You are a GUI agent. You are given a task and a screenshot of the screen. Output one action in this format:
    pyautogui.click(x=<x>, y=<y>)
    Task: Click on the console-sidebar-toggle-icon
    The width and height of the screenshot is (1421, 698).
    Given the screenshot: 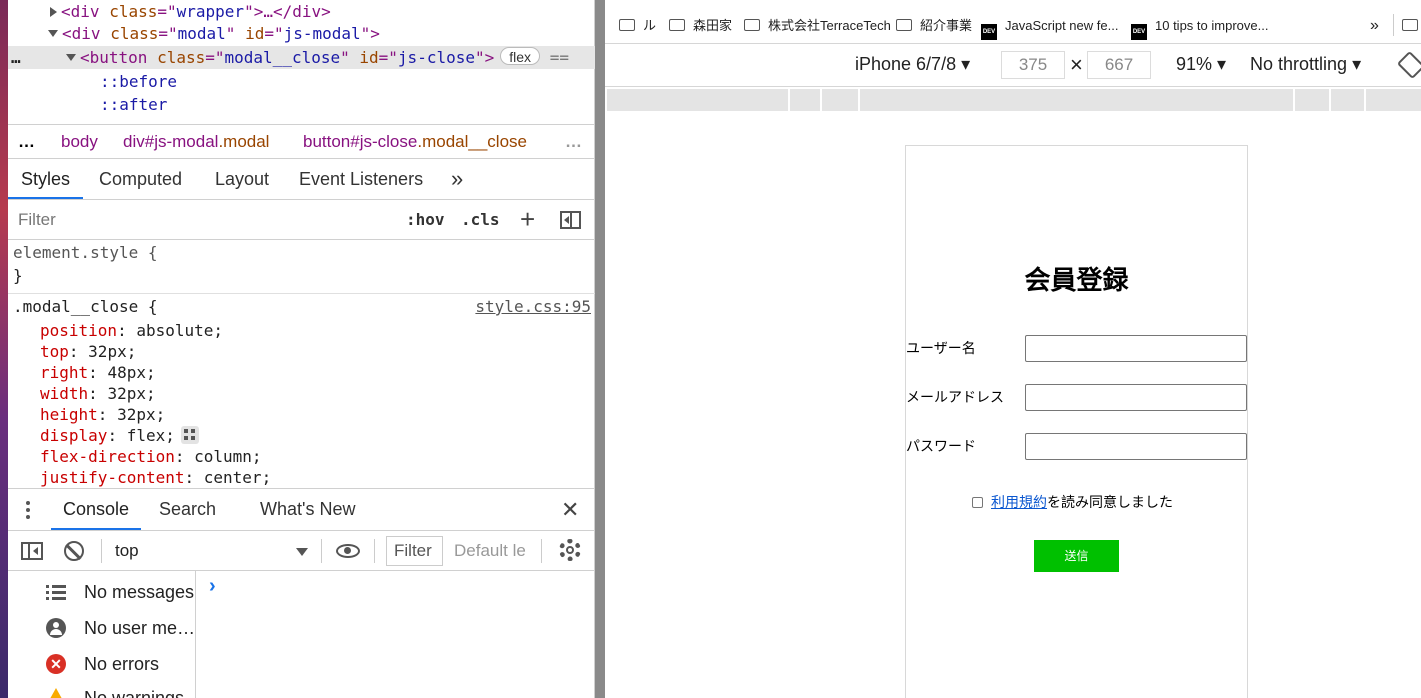 What is the action you would take?
    pyautogui.click(x=32, y=551)
    